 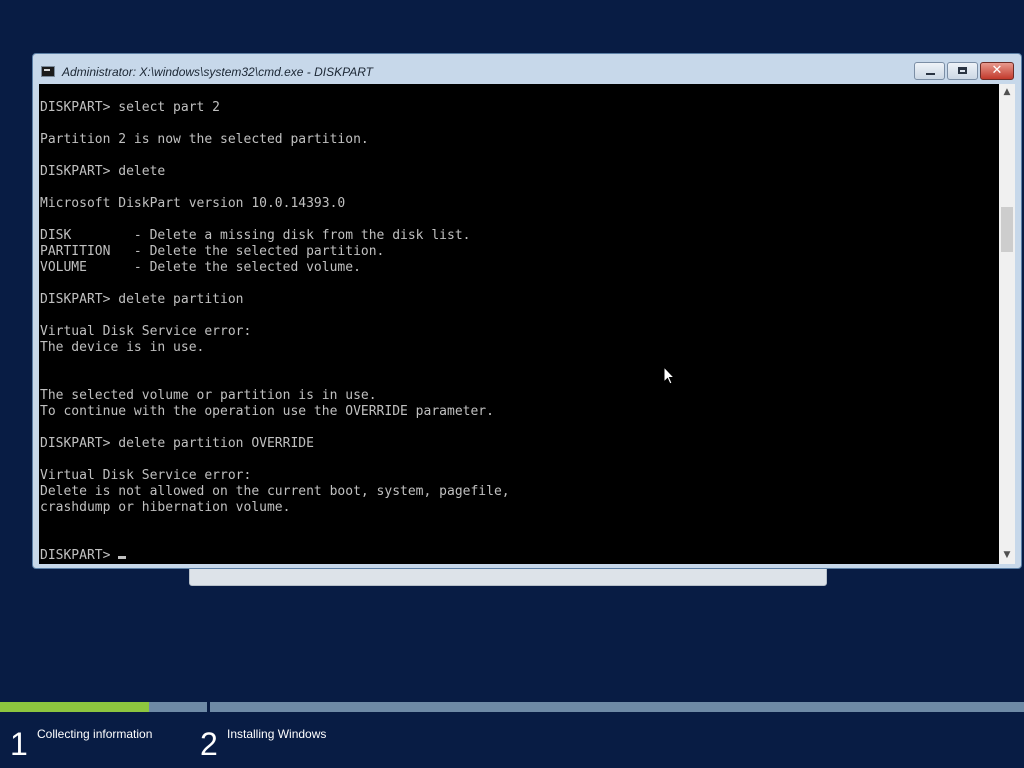 I want to click on minimize-icon, so click(x=930, y=74).